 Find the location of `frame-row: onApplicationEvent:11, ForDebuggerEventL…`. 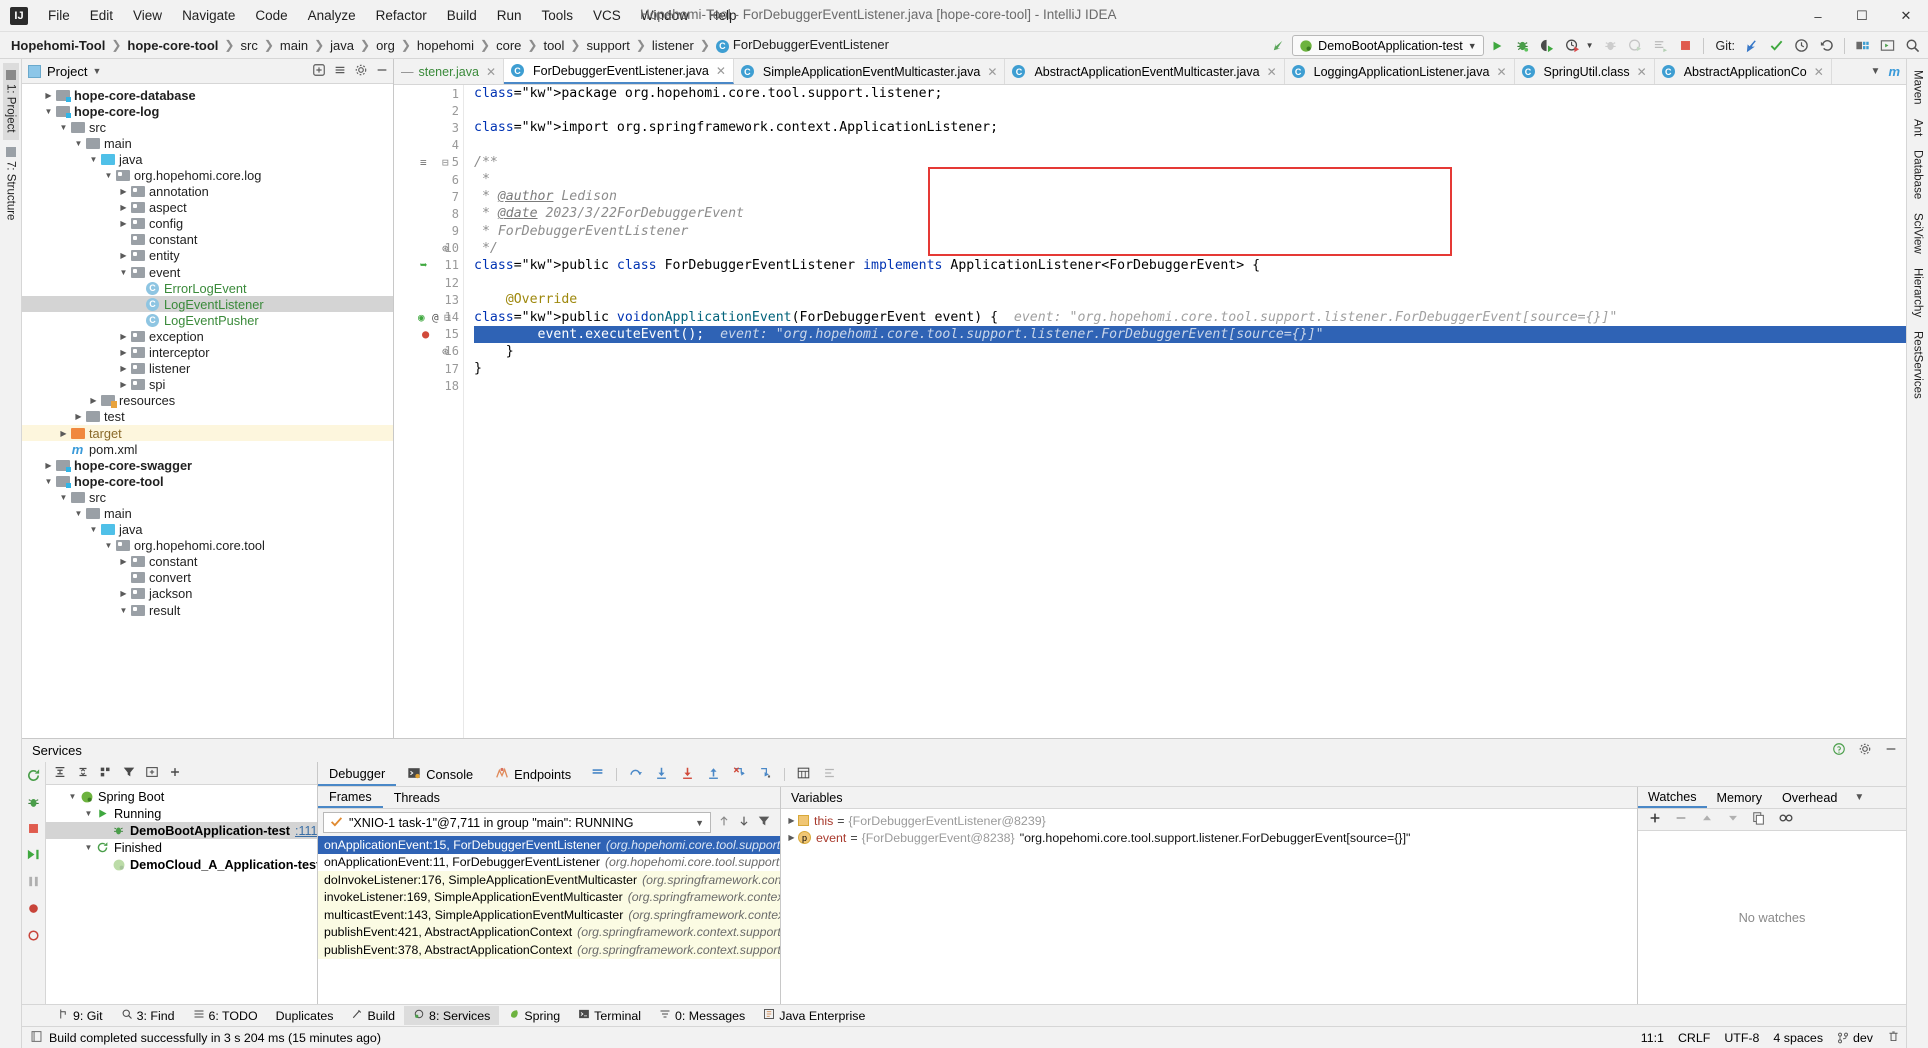

frame-row: onApplicationEvent:11, ForDebuggerEventL… is located at coordinates (549, 863).